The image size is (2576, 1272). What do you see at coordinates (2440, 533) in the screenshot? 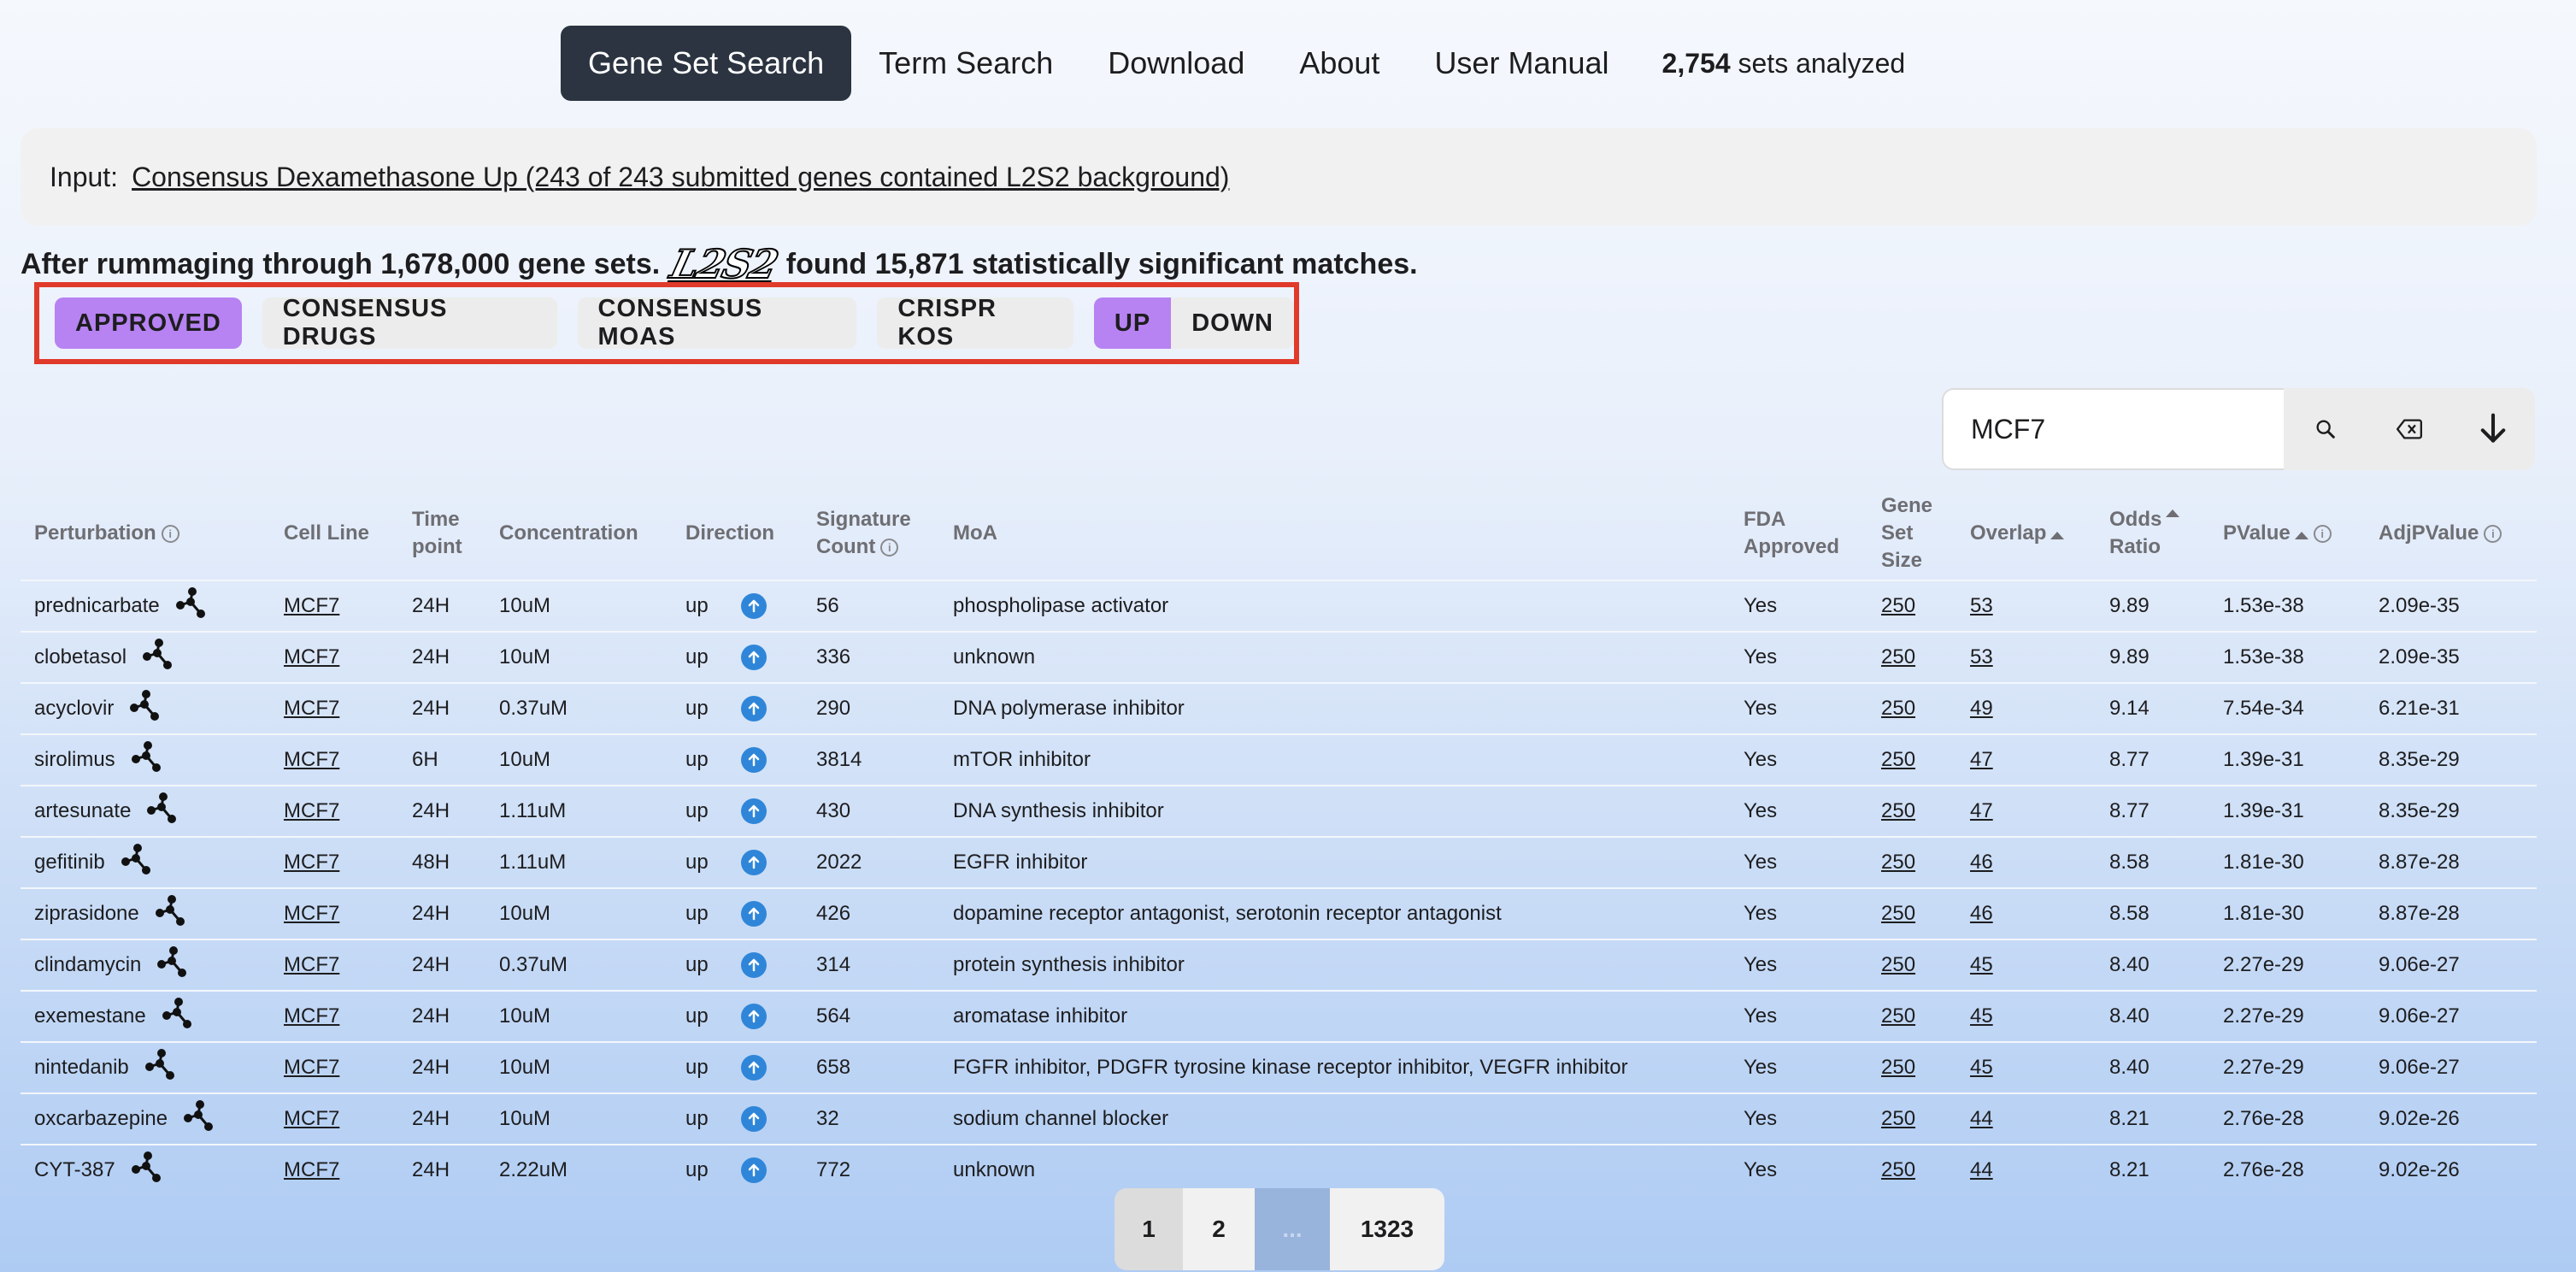
I see `header-adjpvalue: AdjPValue i` at bounding box center [2440, 533].